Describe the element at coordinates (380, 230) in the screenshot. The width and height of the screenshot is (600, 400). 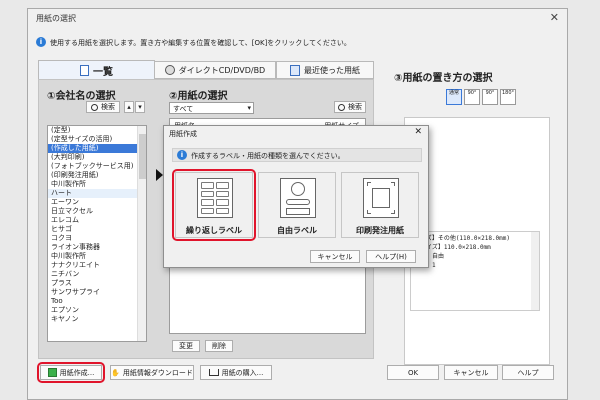
I see `print-order-text: 印刷発注用紙` at that location.